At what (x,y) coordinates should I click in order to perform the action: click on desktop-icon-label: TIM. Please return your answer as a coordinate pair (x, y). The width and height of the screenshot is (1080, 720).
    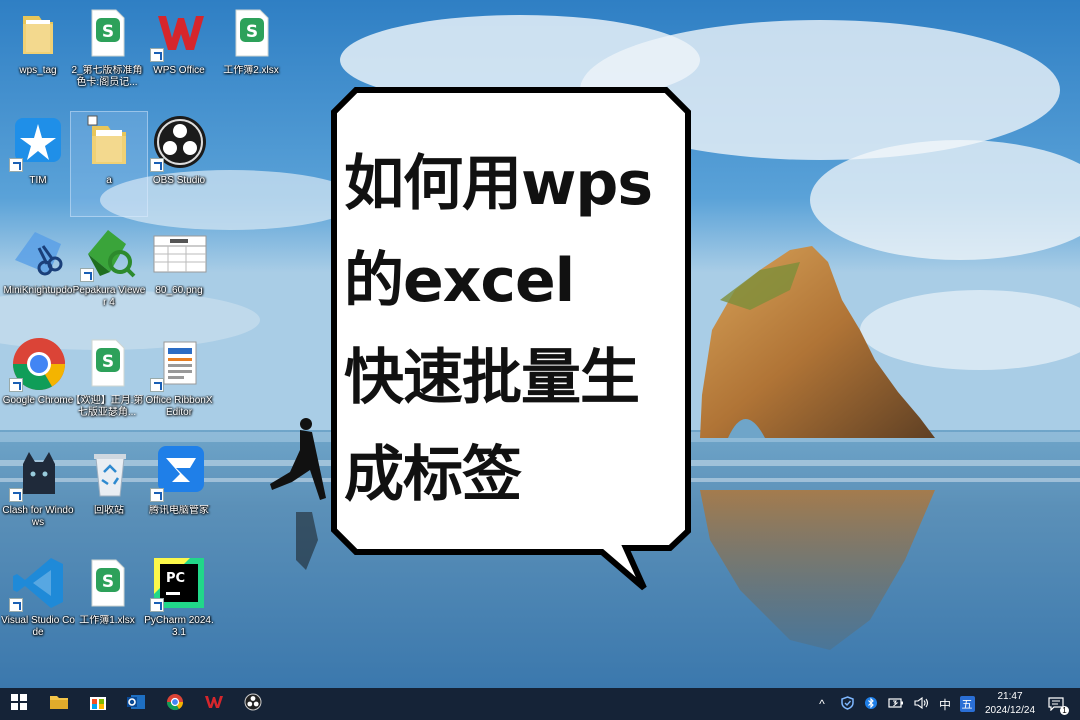
    Looking at the image, I should click on (38, 180).